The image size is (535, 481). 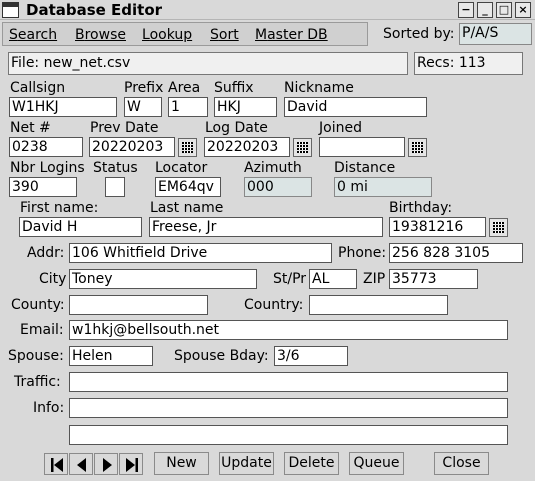 I want to click on maximize-button: □, so click(x=504, y=10).